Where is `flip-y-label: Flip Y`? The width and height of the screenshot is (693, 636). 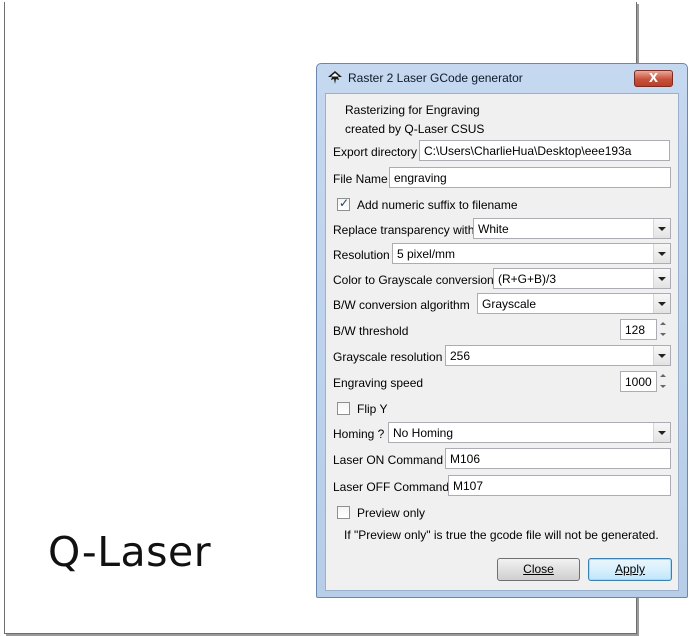 flip-y-label: Flip Y is located at coordinates (372, 409).